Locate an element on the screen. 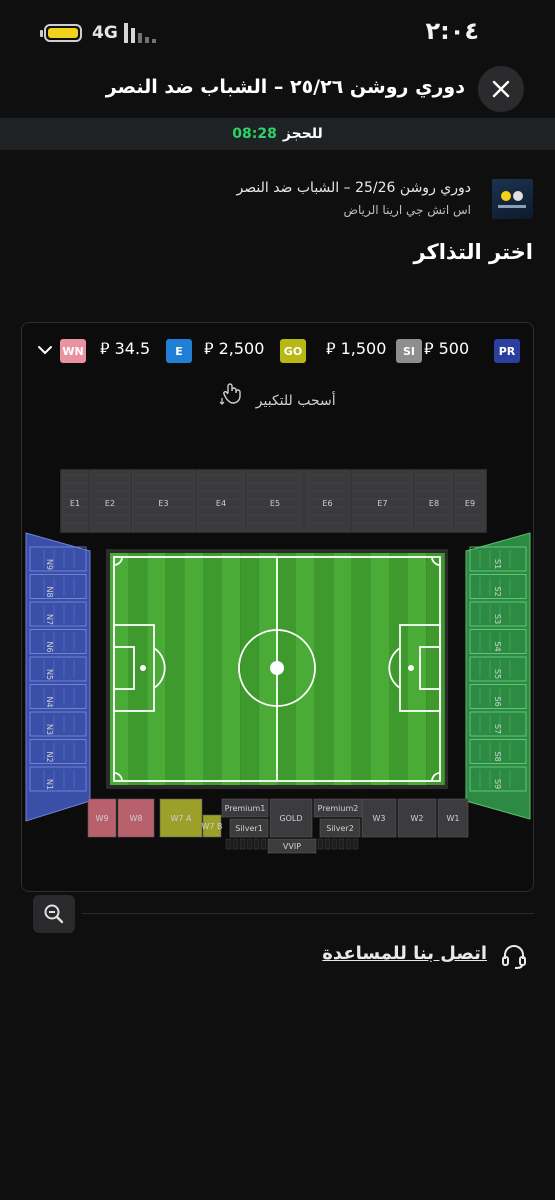  section-label: N5 is located at coordinates (49, 674).